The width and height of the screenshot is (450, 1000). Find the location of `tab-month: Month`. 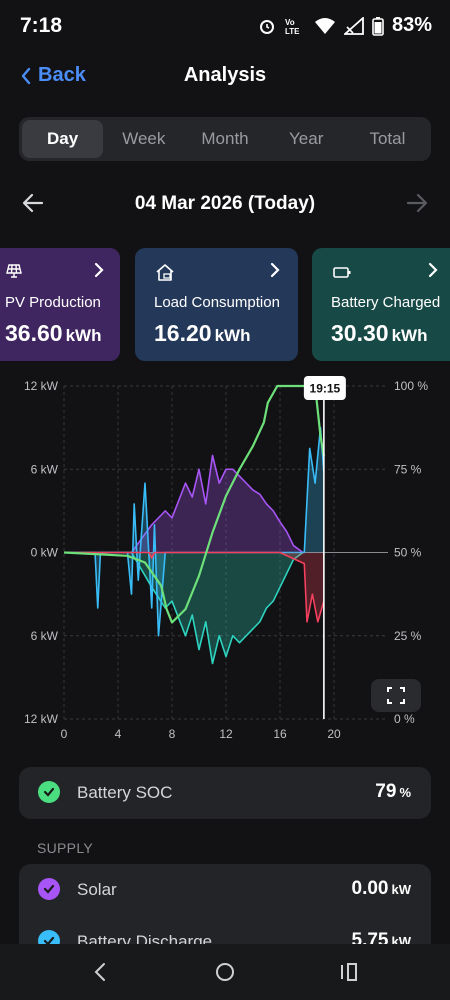

tab-month: Month is located at coordinates (224, 139).